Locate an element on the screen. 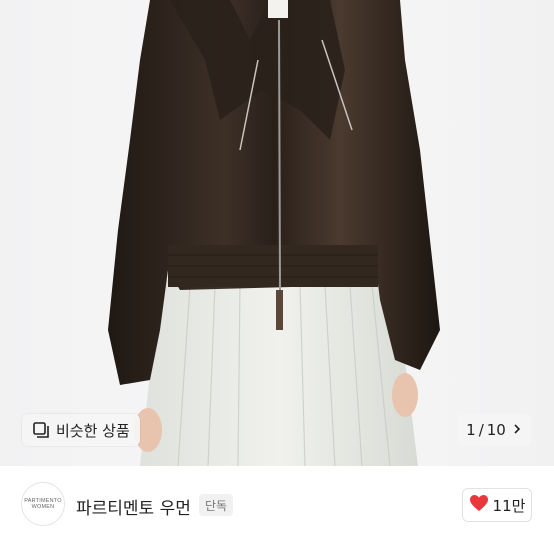 This screenshot has height=554, width=554. like-count: 11만 is located at coordinates (509, 505).